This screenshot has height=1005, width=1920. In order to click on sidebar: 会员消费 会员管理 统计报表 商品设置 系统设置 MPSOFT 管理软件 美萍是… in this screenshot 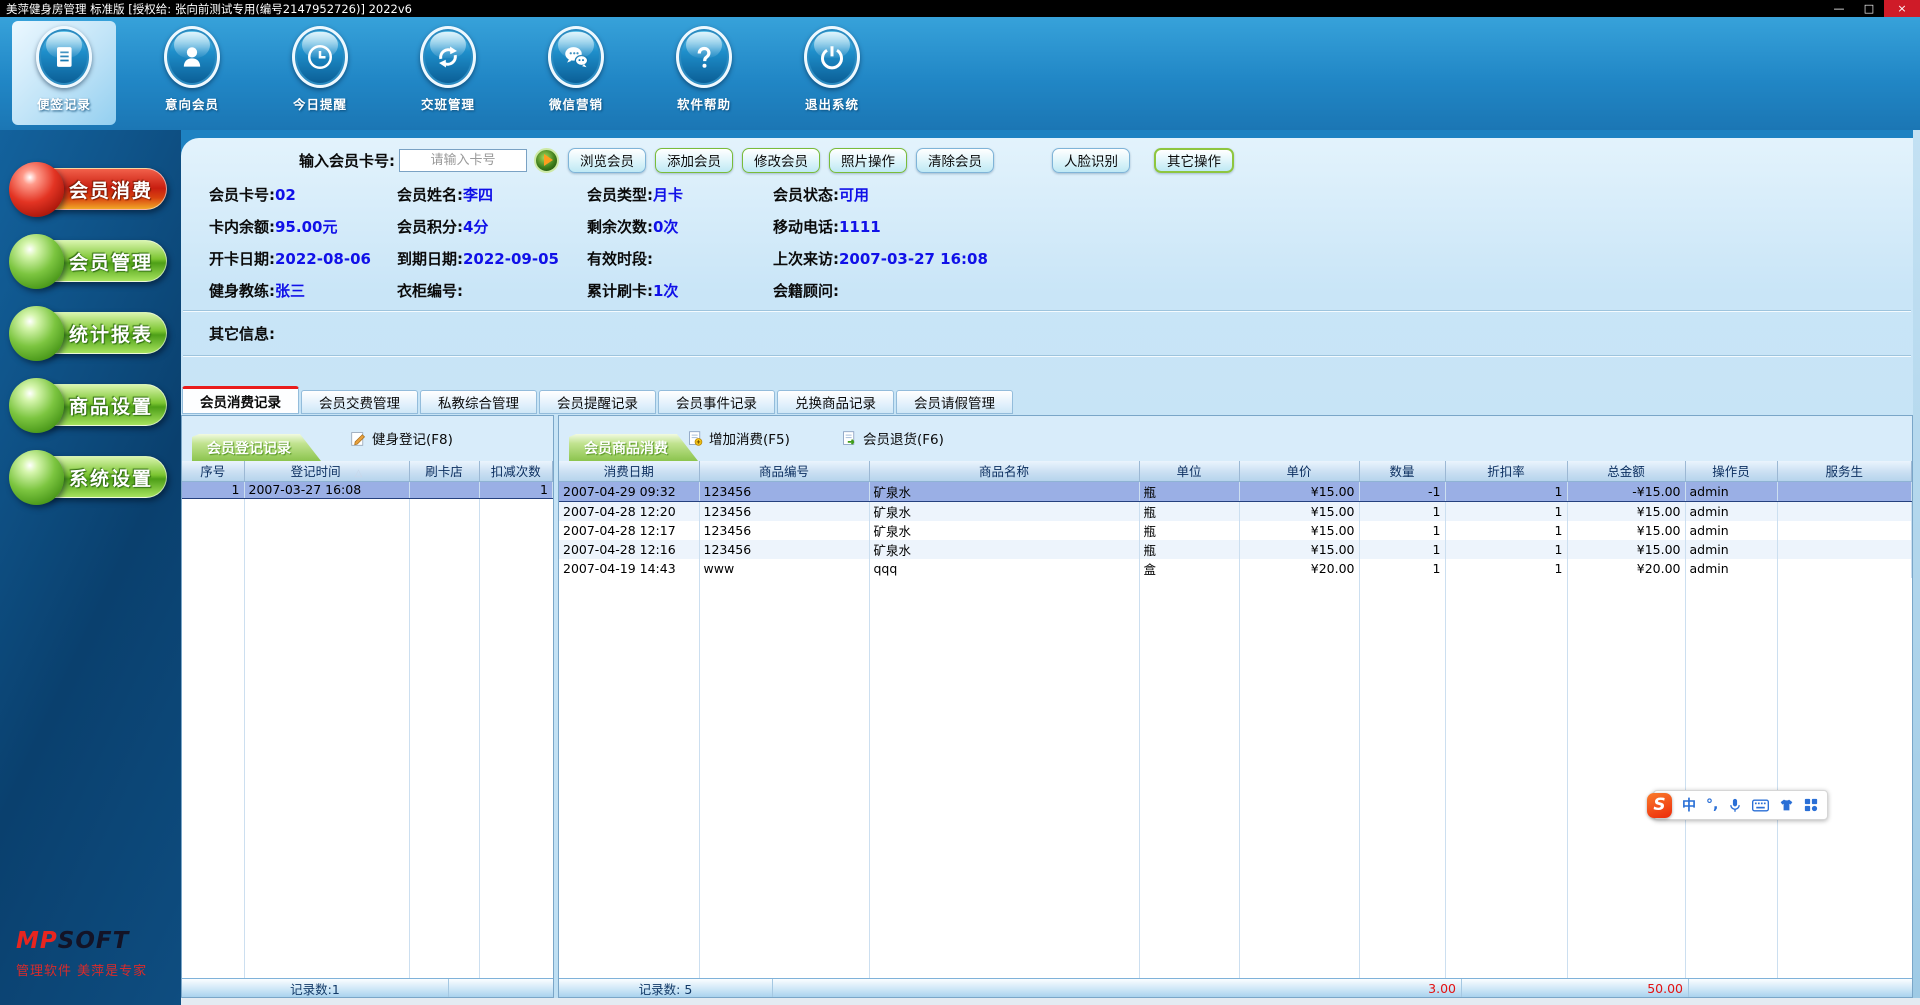, I will do `click(90, 567)`.